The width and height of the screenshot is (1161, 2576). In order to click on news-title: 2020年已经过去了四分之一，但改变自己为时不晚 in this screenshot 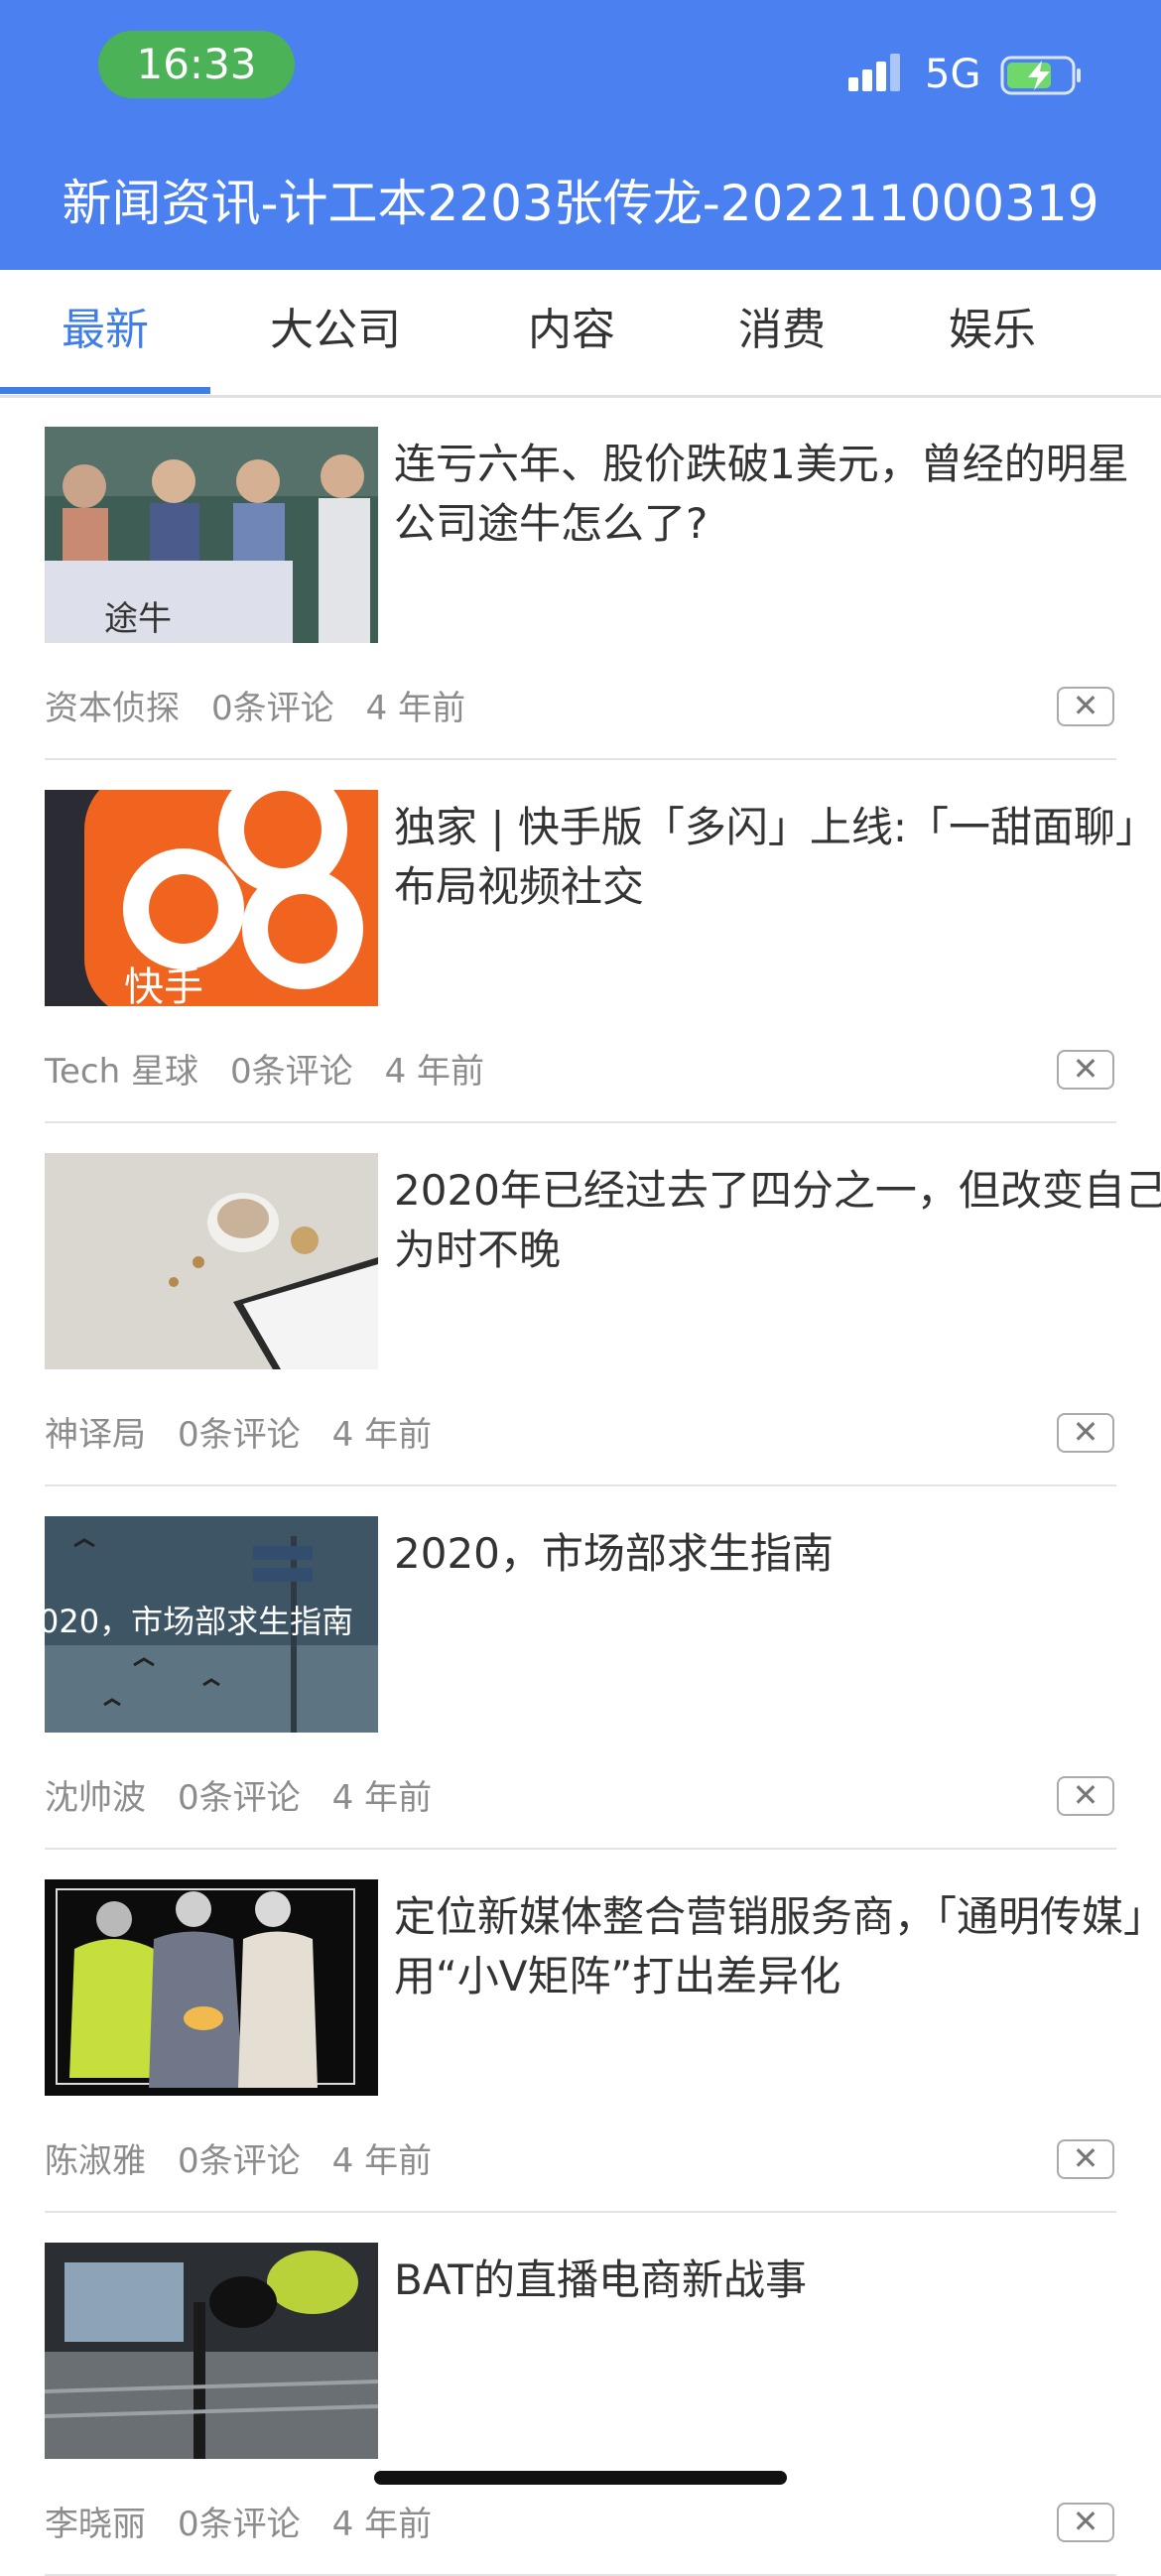, I will do `click(777, 1221)`.